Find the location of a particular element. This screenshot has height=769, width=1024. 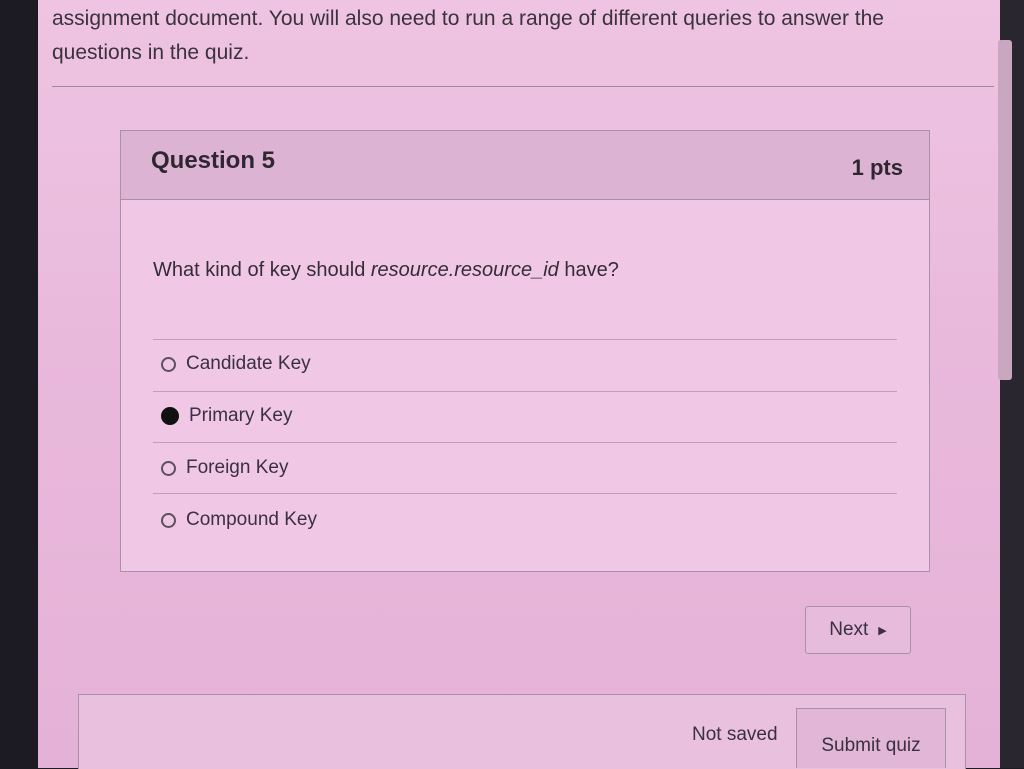

submit-quiz-button: Submit quiz is located at coordinates (871, 738).